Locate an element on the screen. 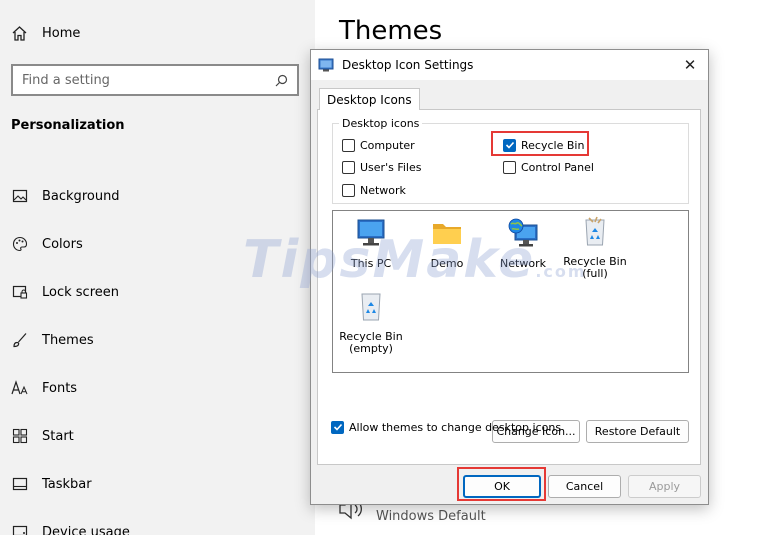 This screenshot has width=765, height=535. sidebar-item-label: Taskbar is located at coordinates (67, 484).